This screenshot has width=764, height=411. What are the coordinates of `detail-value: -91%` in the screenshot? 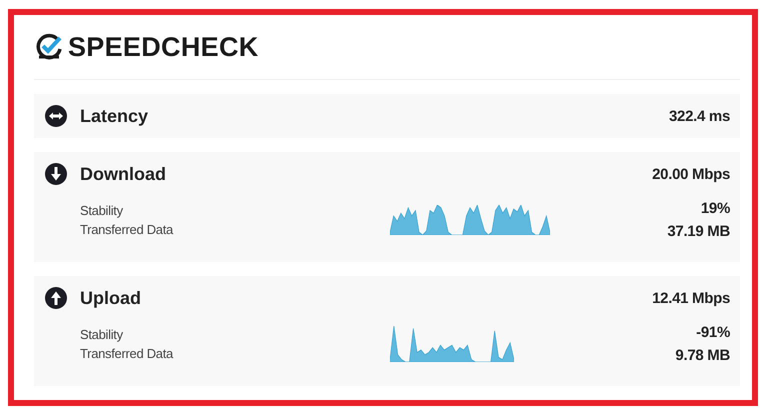 It's located at (713, 332).